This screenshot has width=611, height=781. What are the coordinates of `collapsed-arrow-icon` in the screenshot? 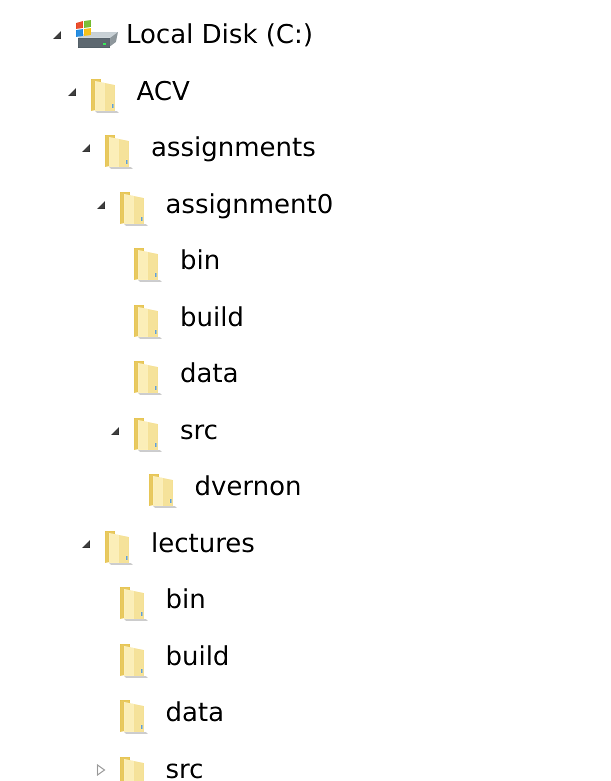 It's located at (101, 770).